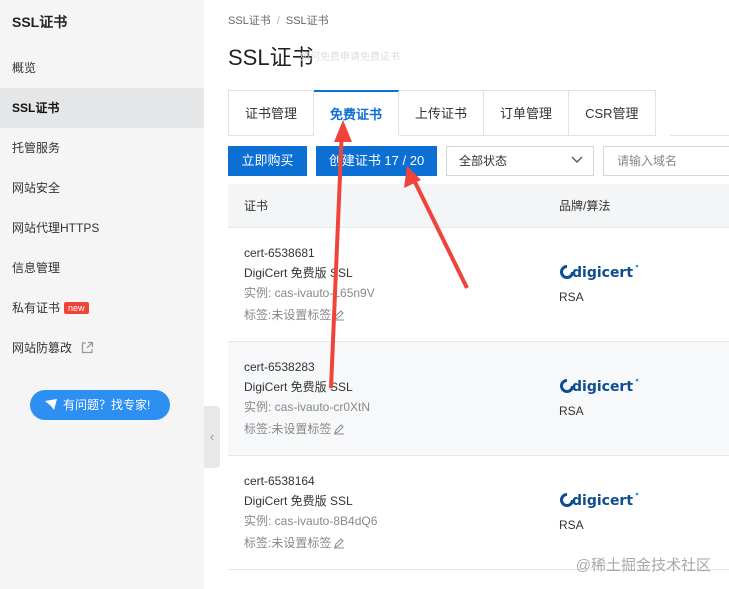 The image size is (729, 589). Describe the element at coordinates (87, 350) in the screenshot. I see `external-link-icon` at that location.